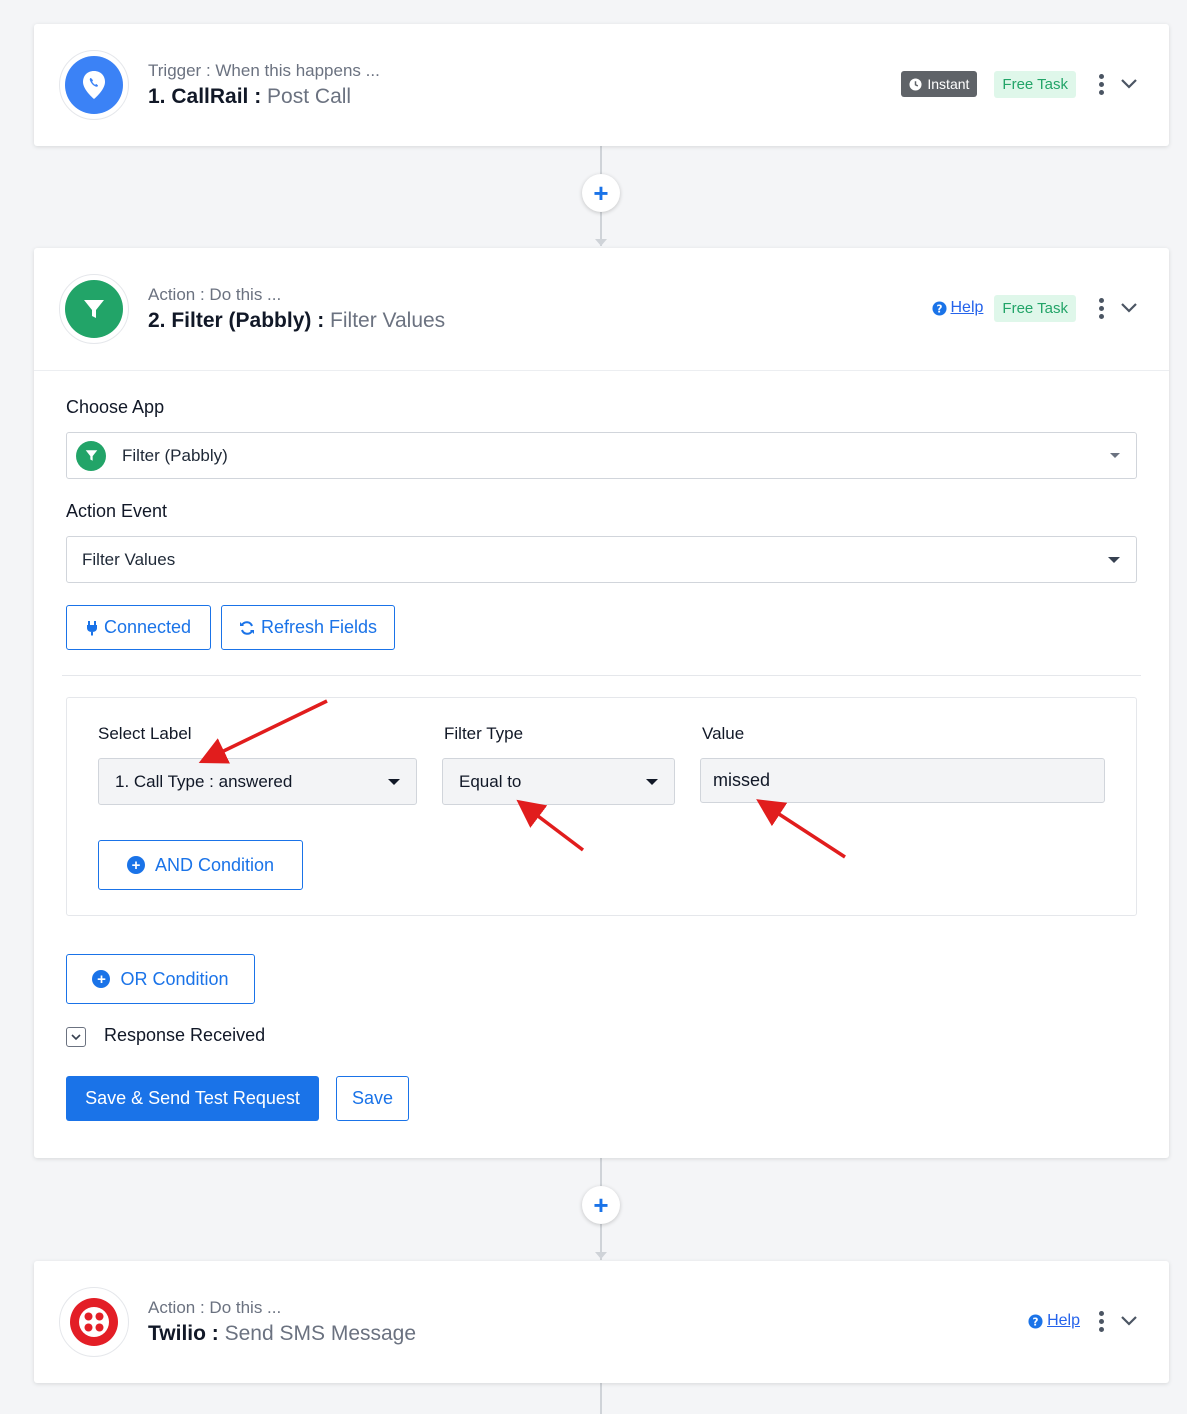 The height and width of the screenshot is (1414, 1187). I want to click on step-app-name: 1. CallRail :, so click(208, 96).